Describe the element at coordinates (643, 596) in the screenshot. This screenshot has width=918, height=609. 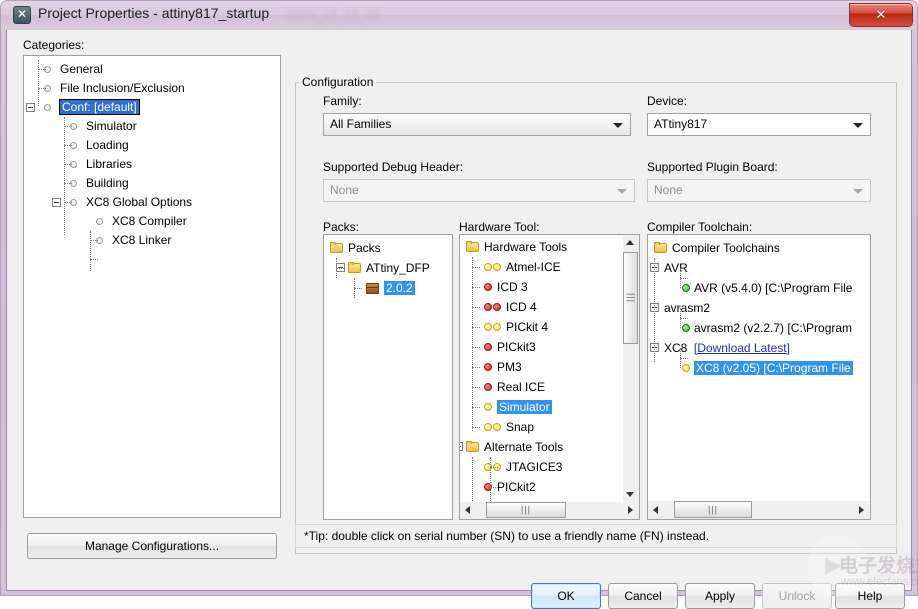
I see `cancel-button: Cancel` at that location.